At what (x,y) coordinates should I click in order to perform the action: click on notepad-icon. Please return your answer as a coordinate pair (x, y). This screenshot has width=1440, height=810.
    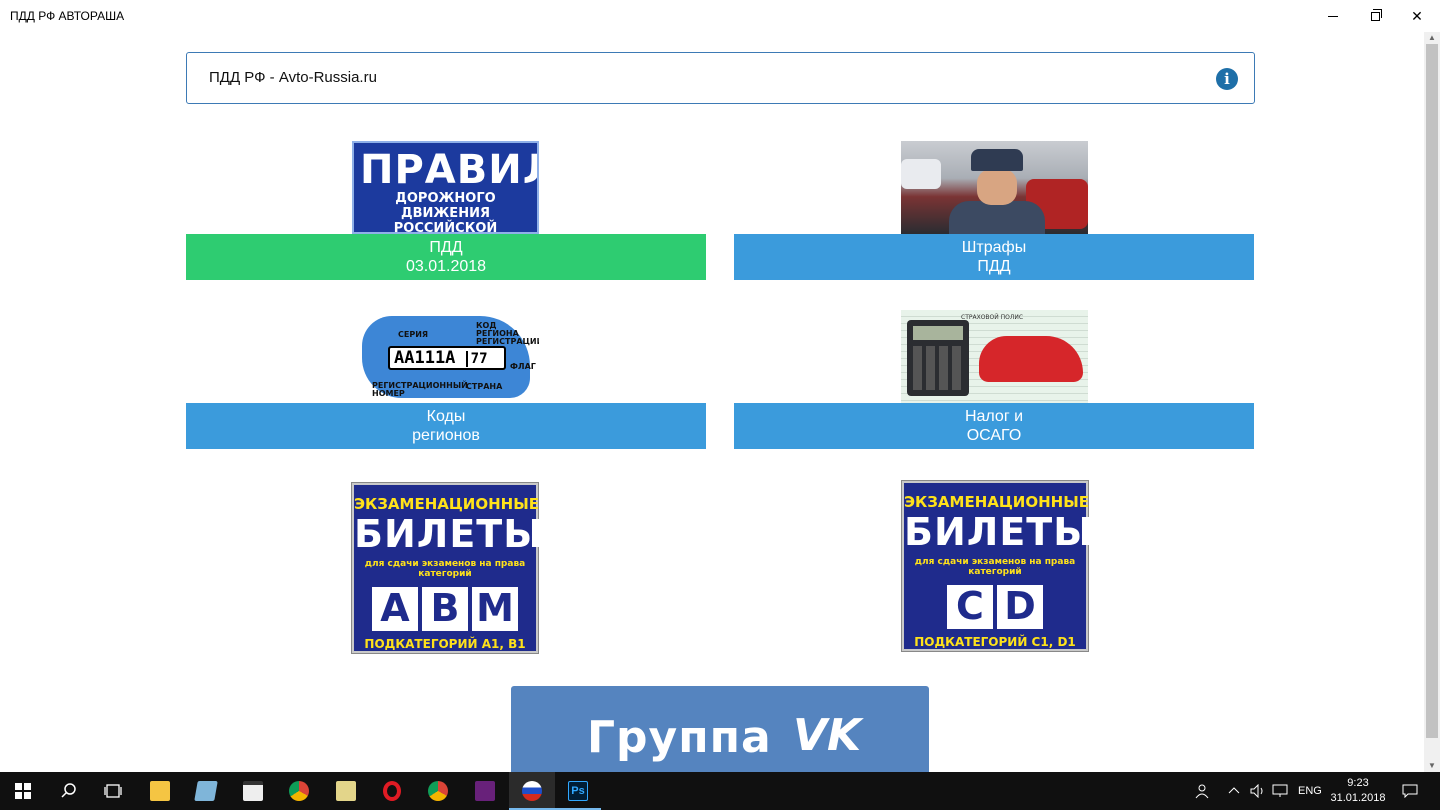
    Looking at the image, I should click on (206, 791).